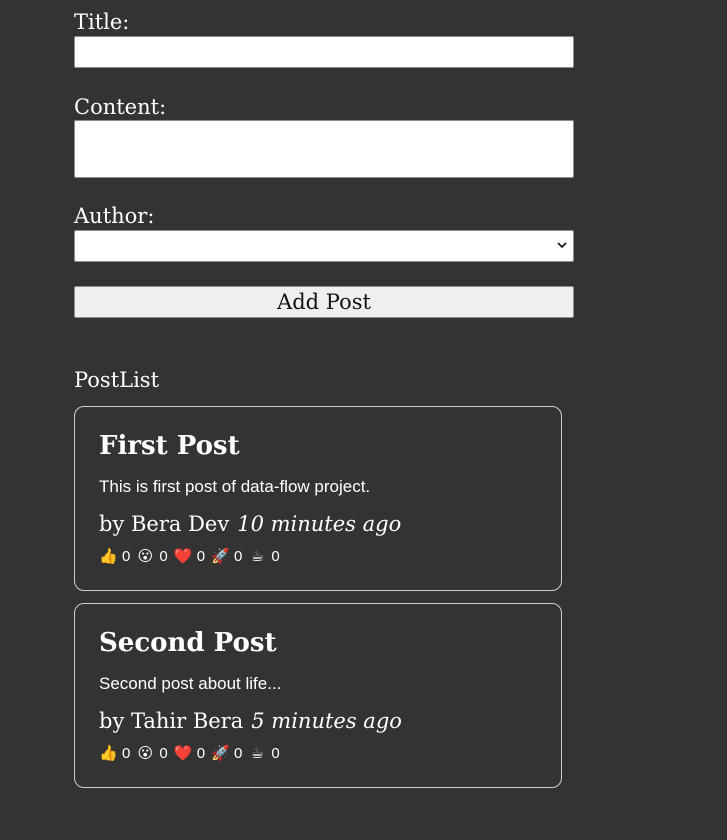 The image size is (727, 840). I want to click on title-label: Title:, so click(102, 22).